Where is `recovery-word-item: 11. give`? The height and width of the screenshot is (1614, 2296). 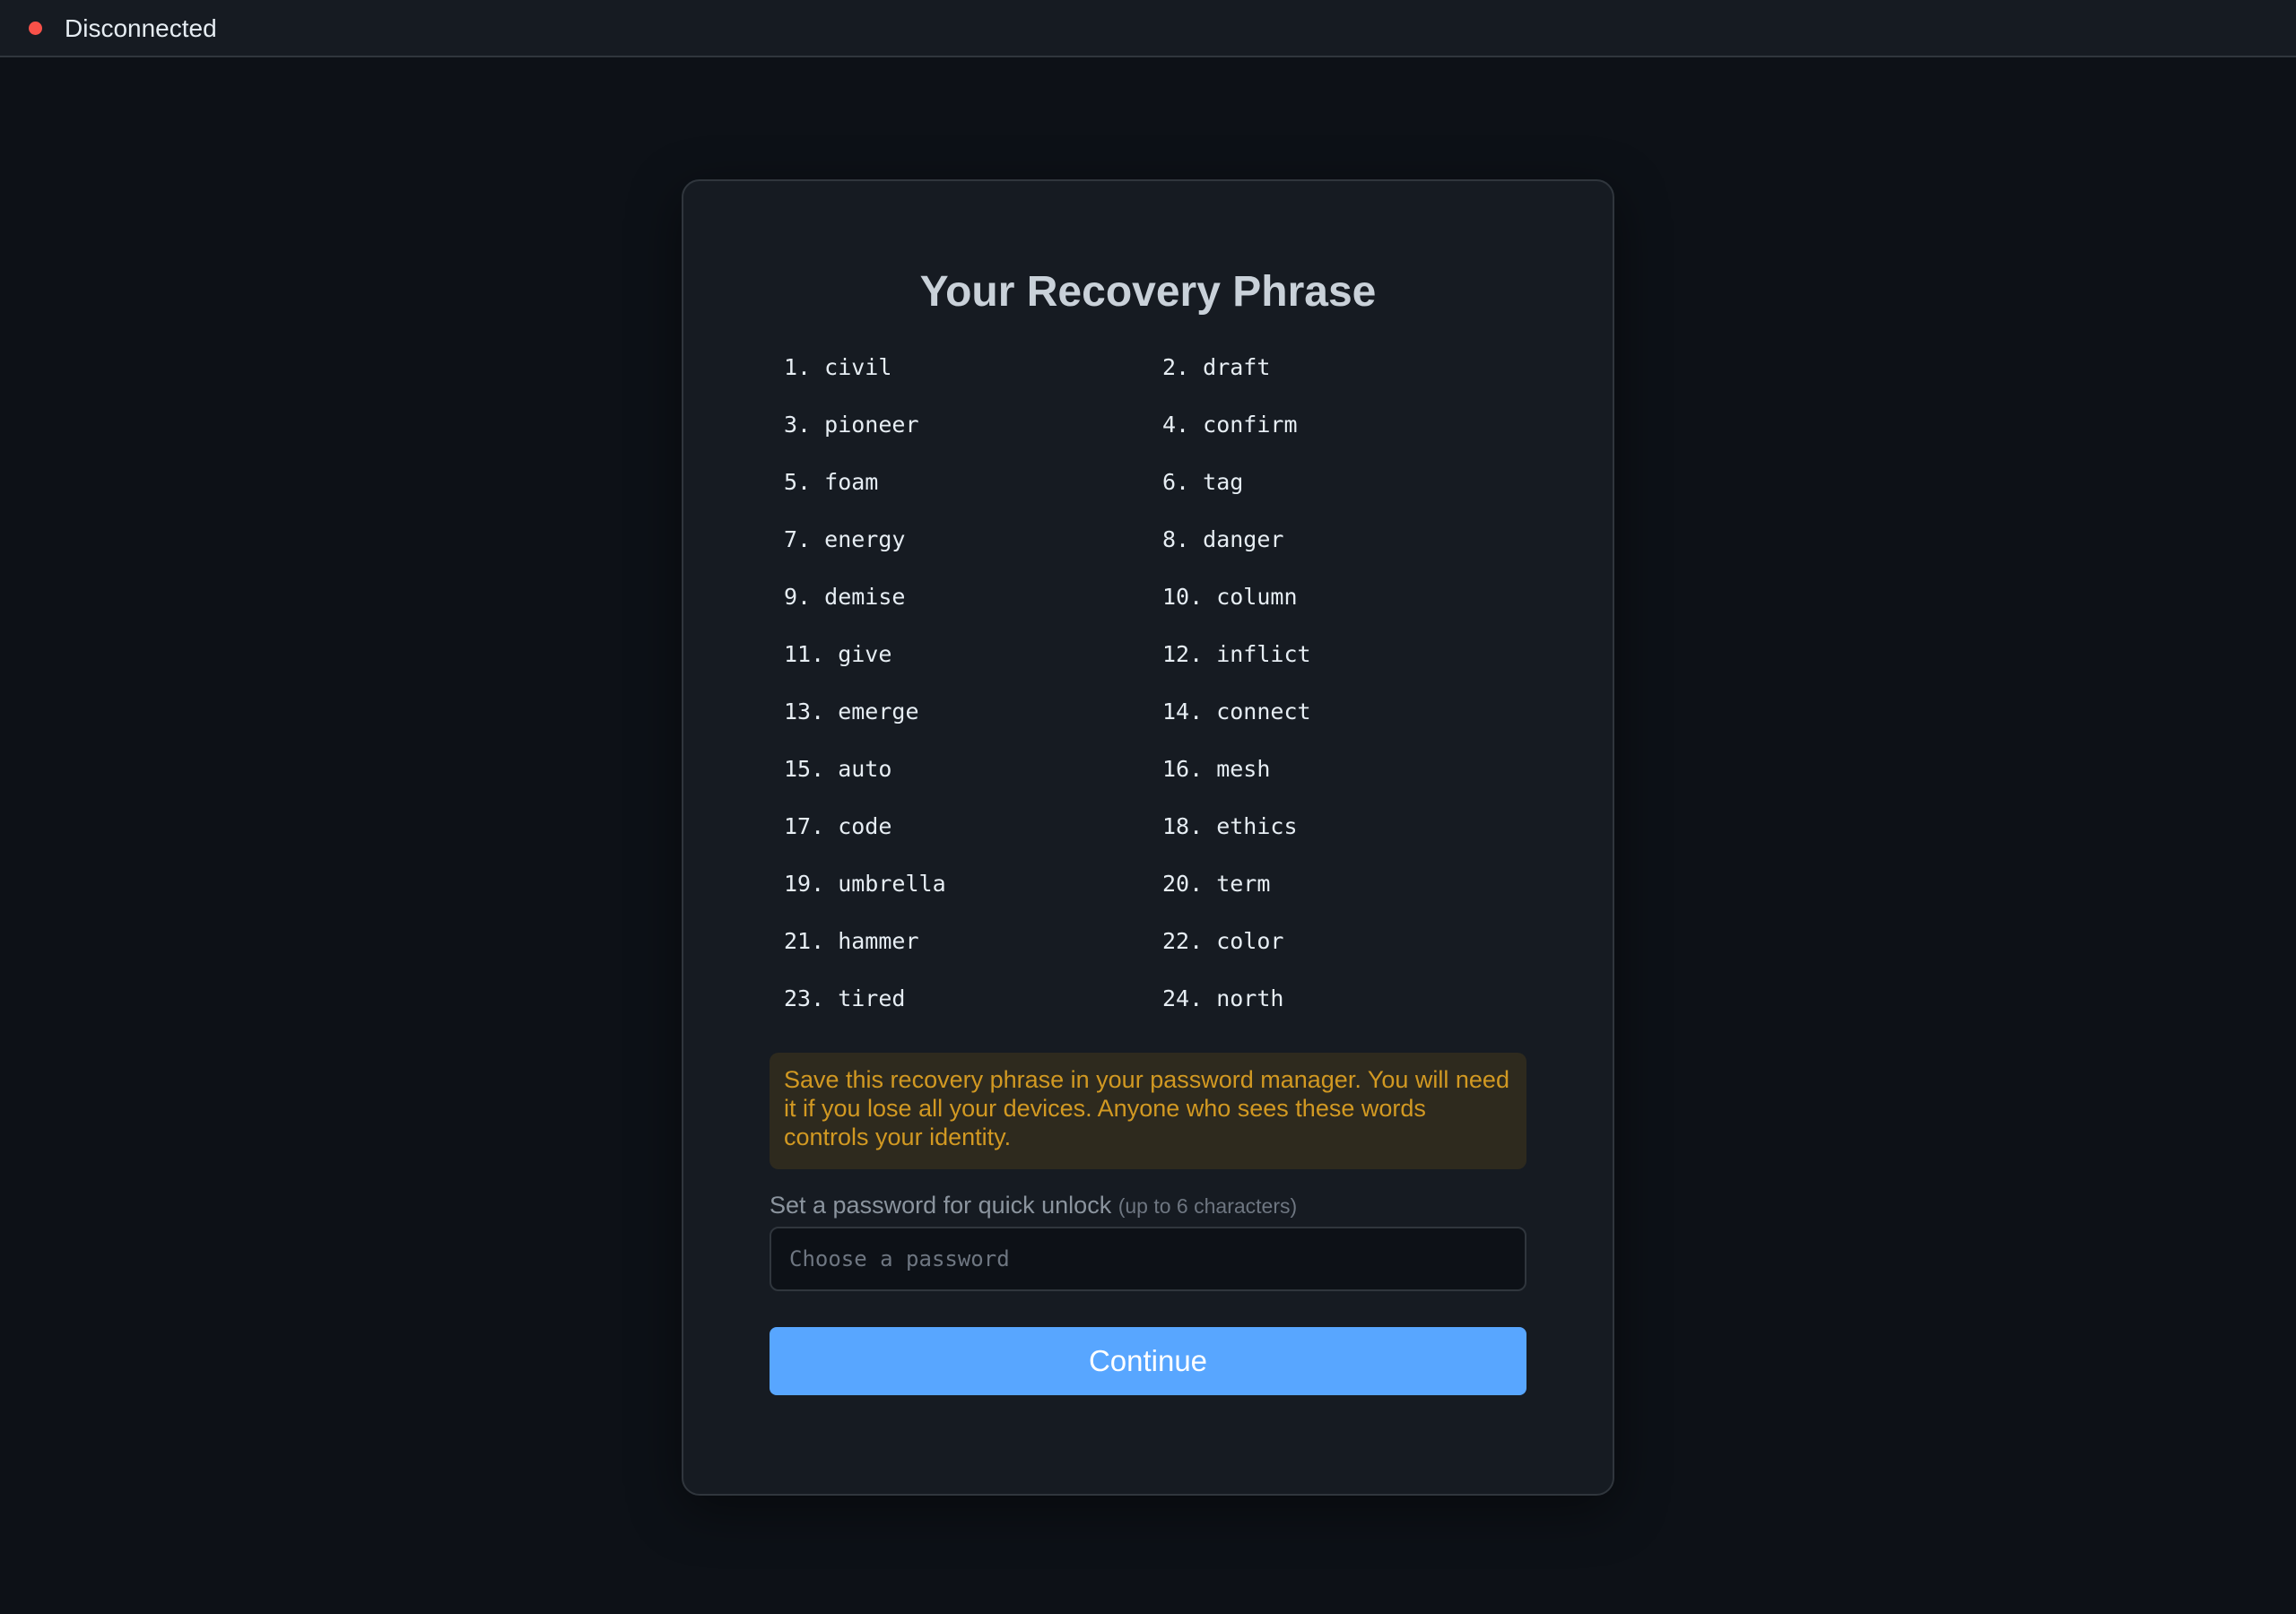 recovery-word-item: 11. give is located at coordinates (838, 654).